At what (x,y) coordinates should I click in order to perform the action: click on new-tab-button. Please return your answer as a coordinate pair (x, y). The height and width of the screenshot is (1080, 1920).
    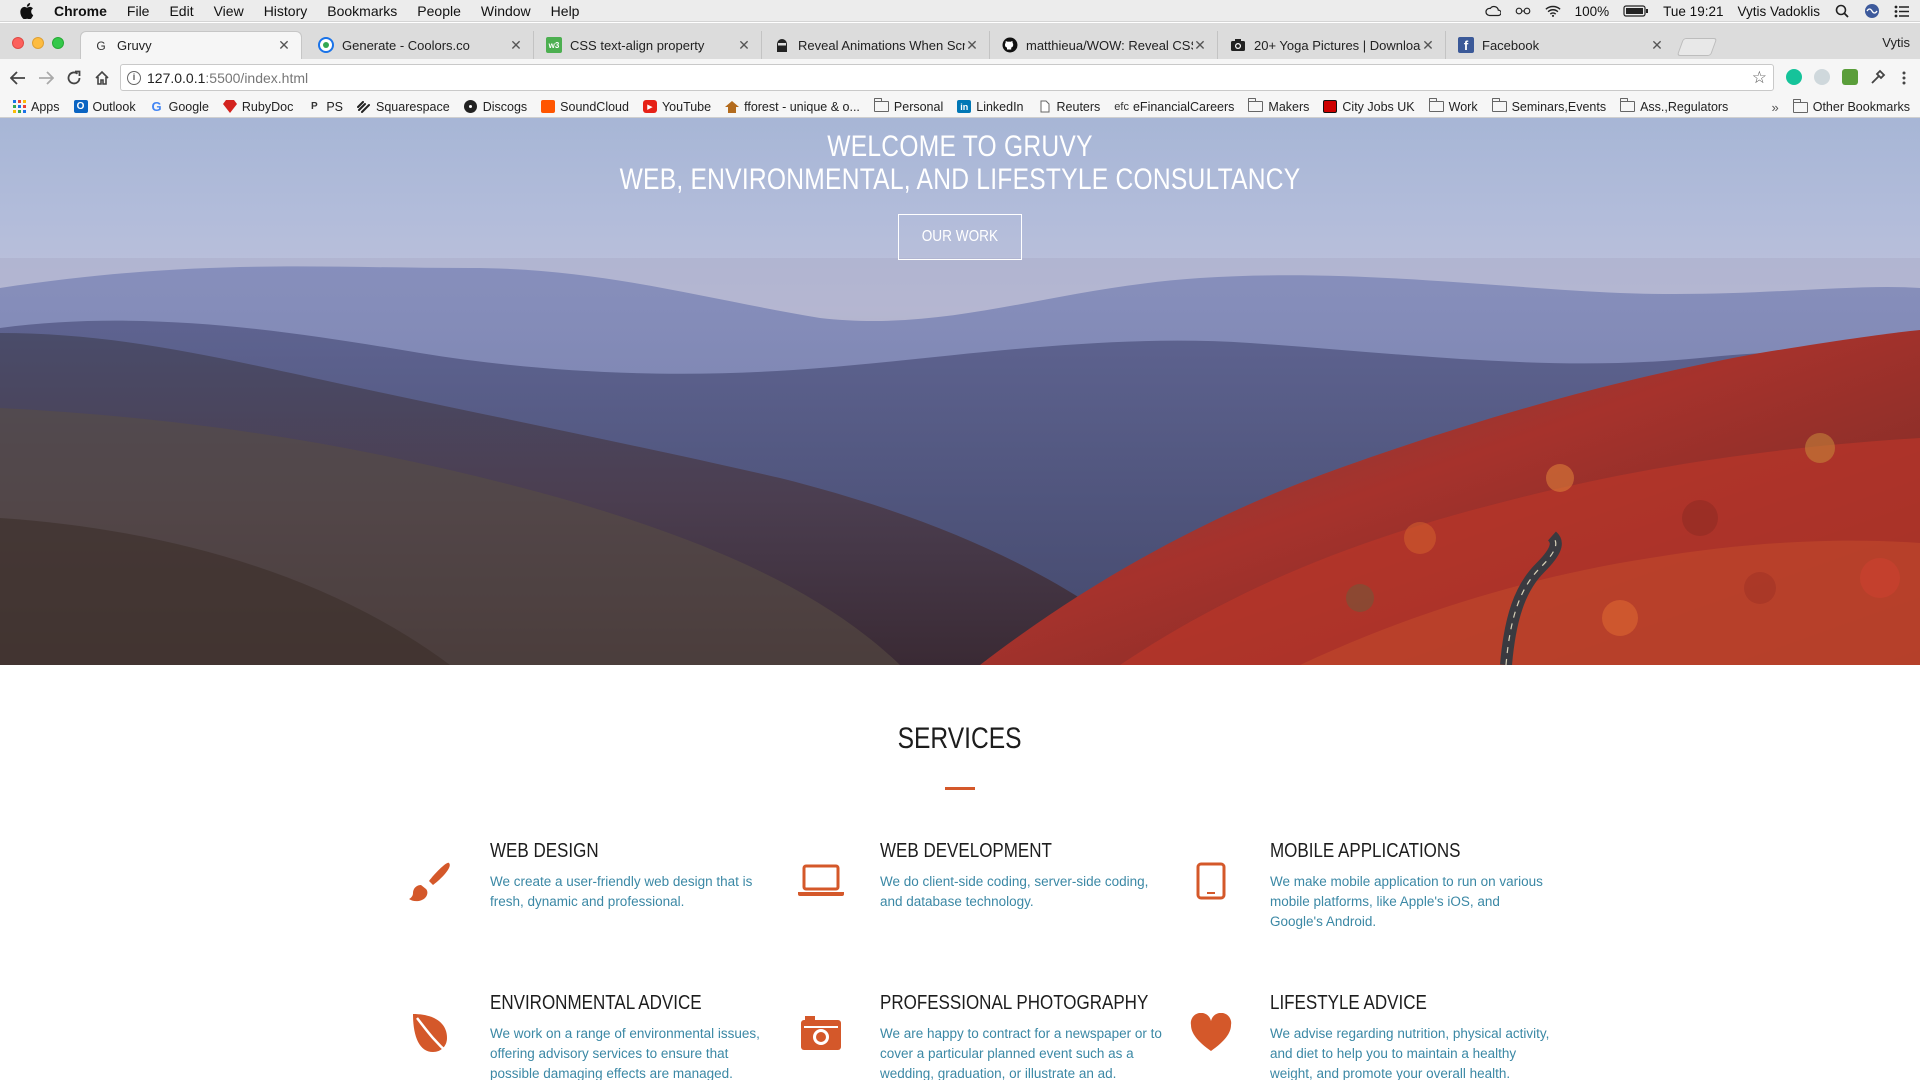
    Looking at the image, I should click on (1697, 47).